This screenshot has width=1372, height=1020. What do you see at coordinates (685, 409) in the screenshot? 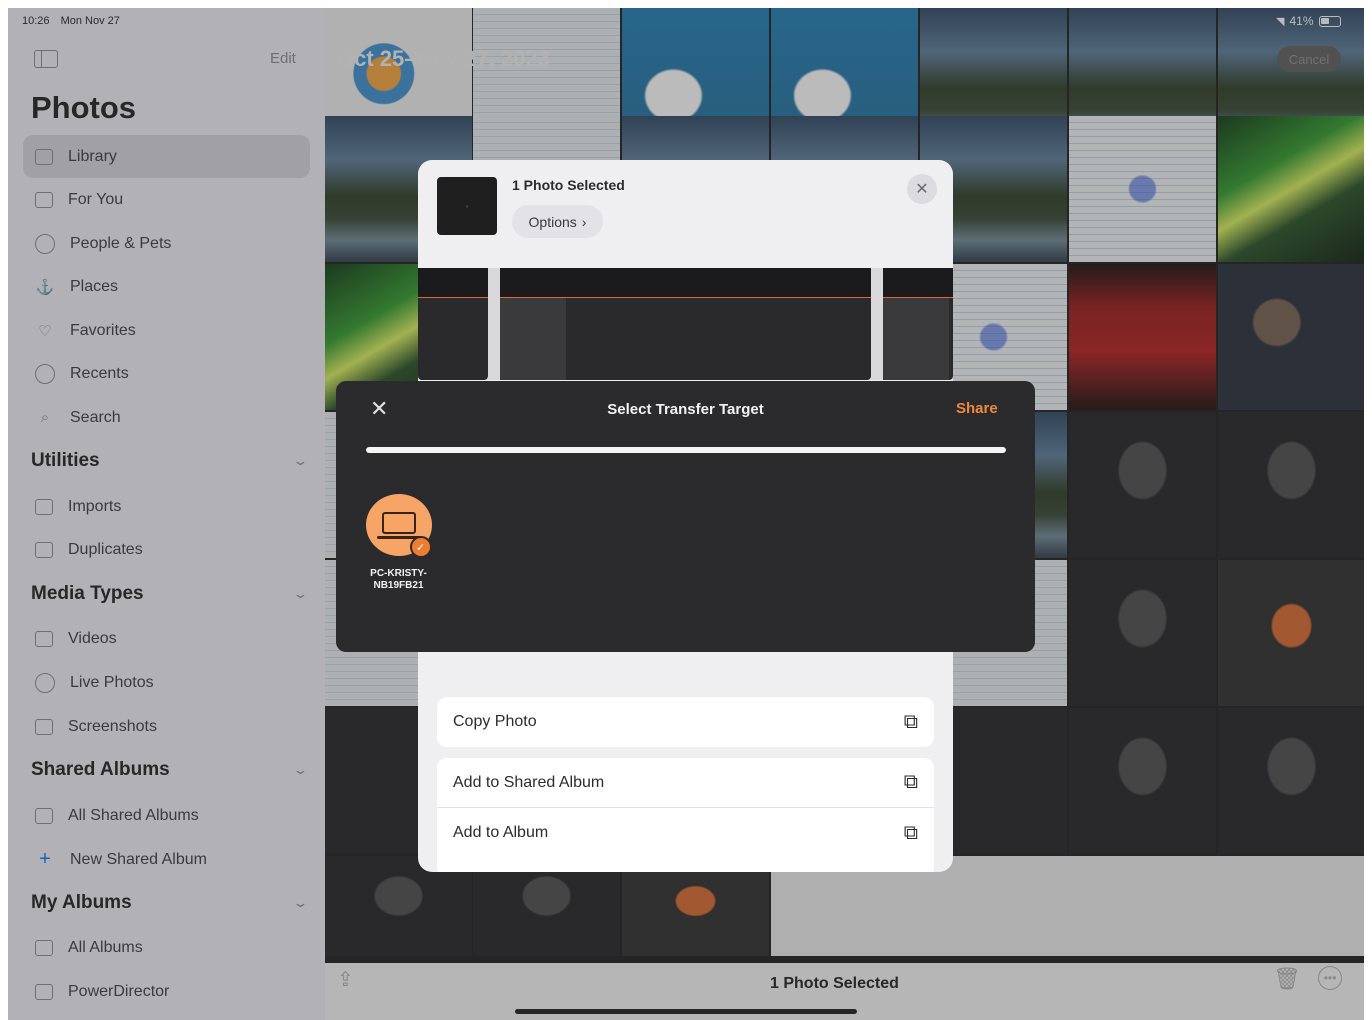
I see `transfer-title: Select Transfer Target` at bounding box center [685, 409].